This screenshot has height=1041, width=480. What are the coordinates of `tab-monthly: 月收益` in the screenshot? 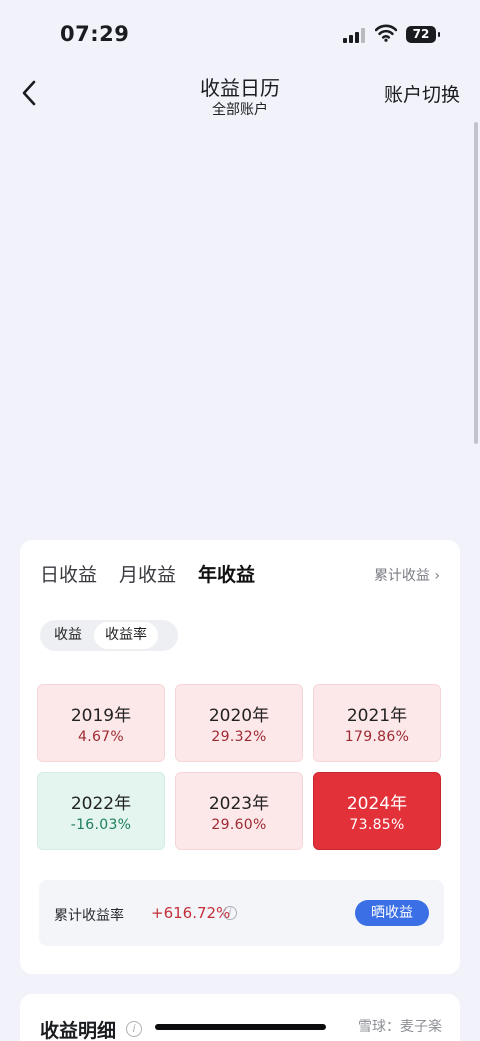 It's located at (147, 573).